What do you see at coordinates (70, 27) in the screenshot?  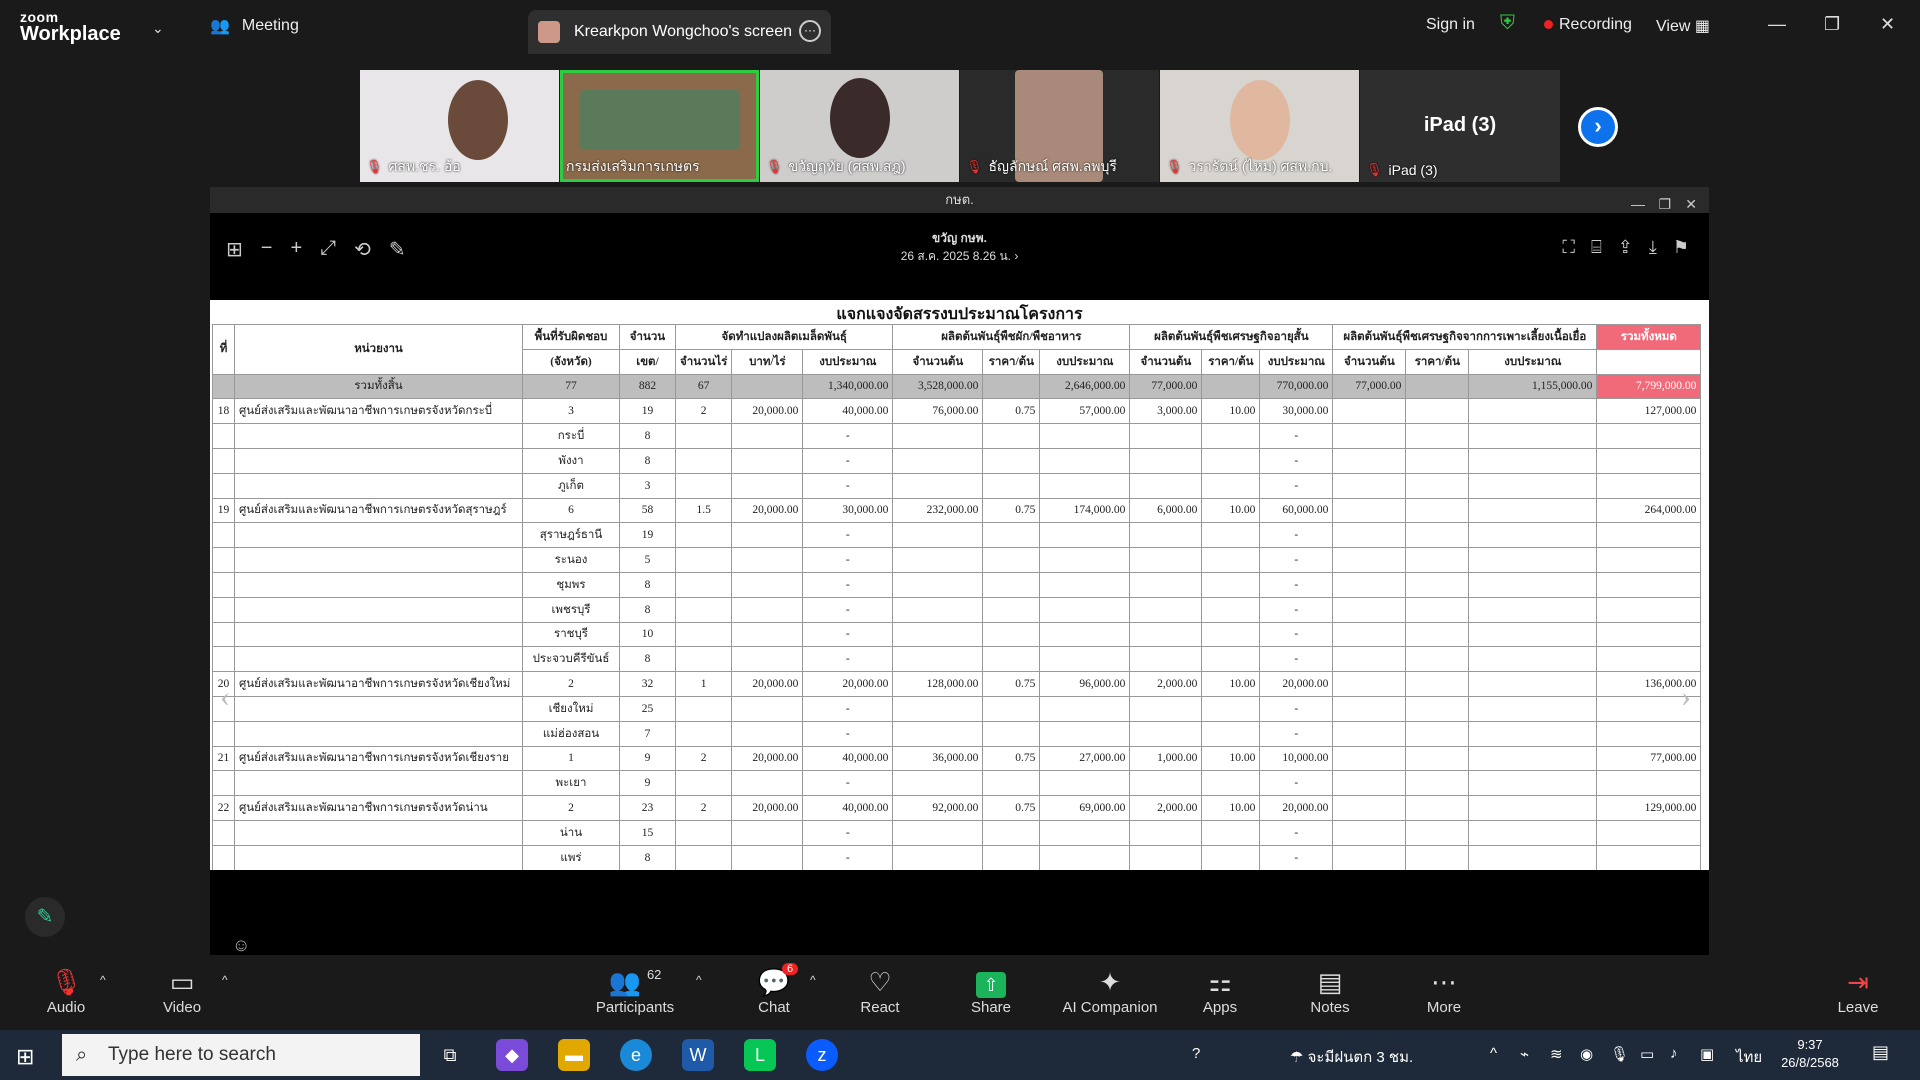 I see `zoom-workplace-logo: zoom Workplace` at bounding box center [70, 27].